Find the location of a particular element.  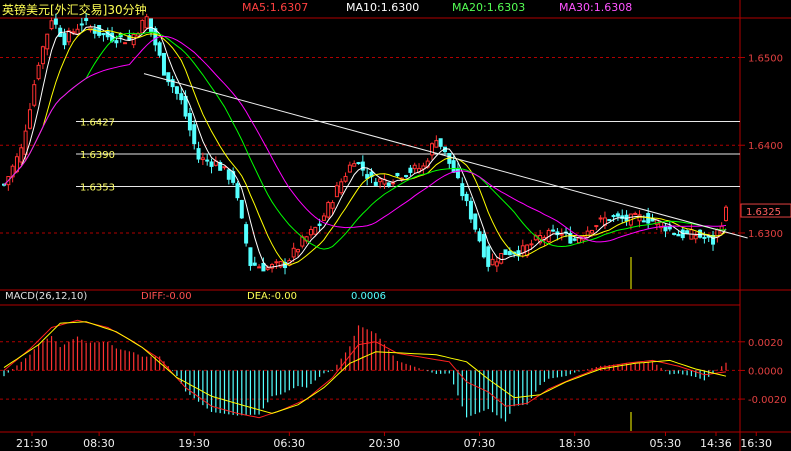

time-tick-label: 18:30 is located at coordinates (575, 443).